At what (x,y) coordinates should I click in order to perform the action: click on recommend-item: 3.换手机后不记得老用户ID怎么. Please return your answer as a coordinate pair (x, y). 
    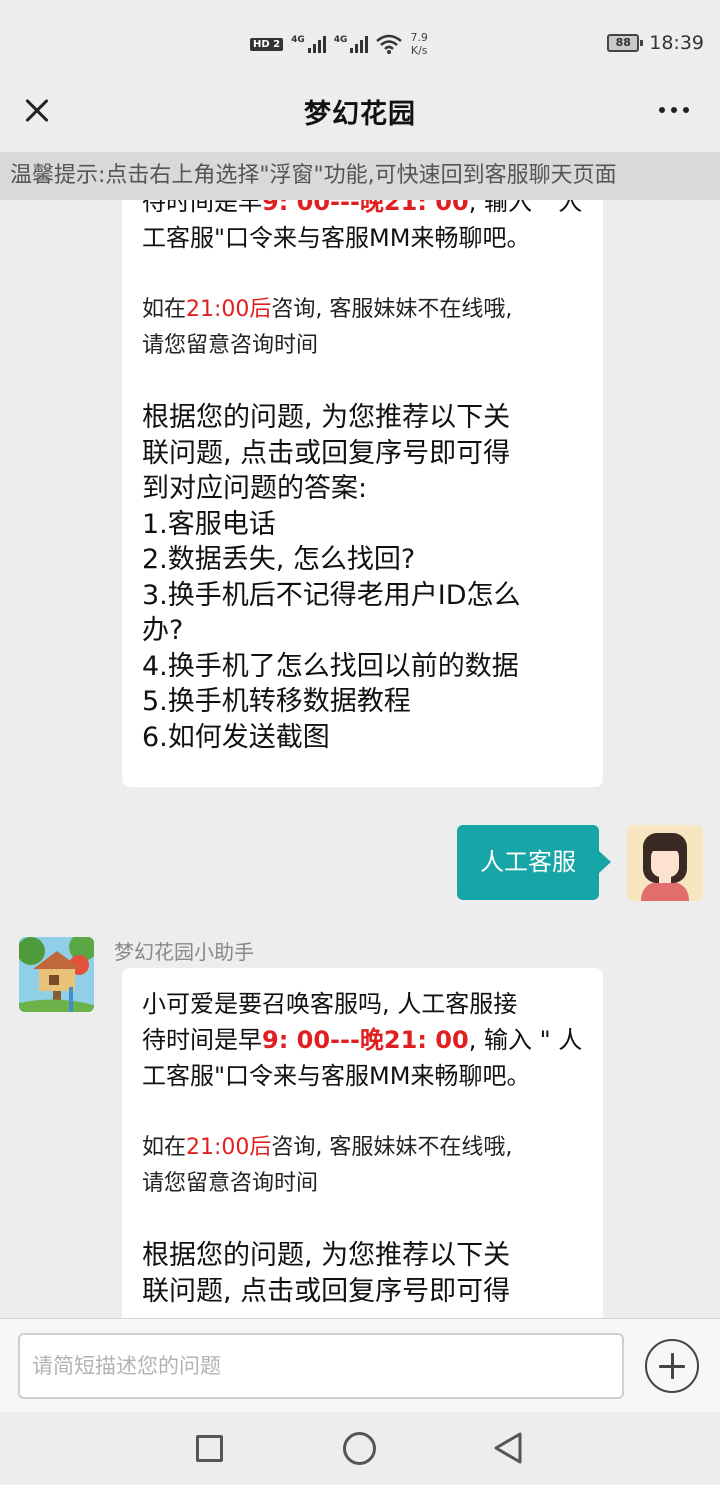
    Looking at the image, I should click on (362, 596).